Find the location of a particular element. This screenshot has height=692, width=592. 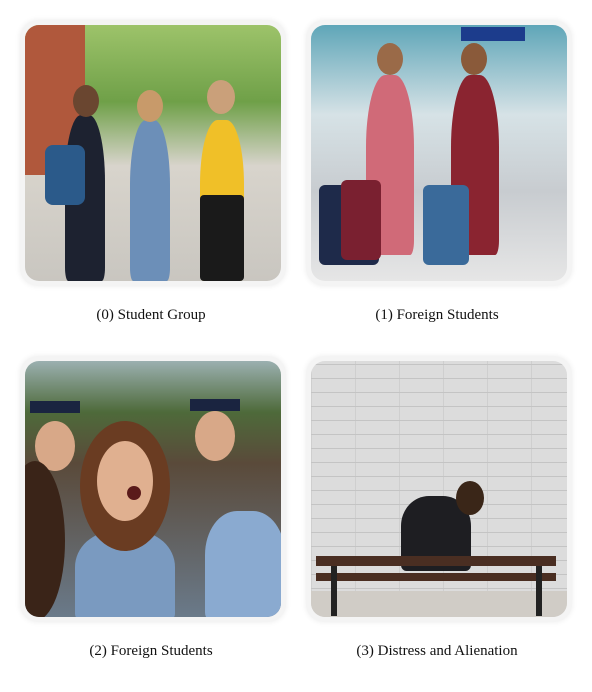

figure-3-caption: (3) Distress and Alienation is located at coordinates (437, 651).